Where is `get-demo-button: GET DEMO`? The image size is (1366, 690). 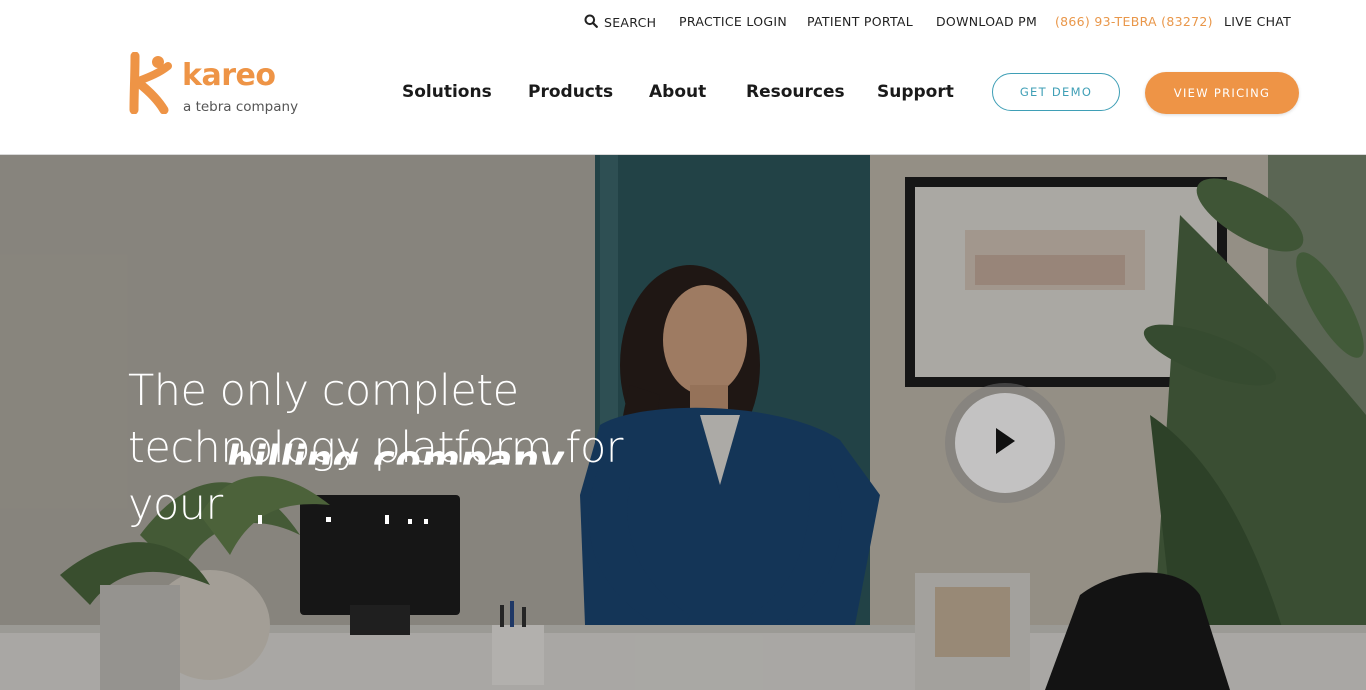
get-demo-button: GET DEMO is located at coordinates (1056, 92).